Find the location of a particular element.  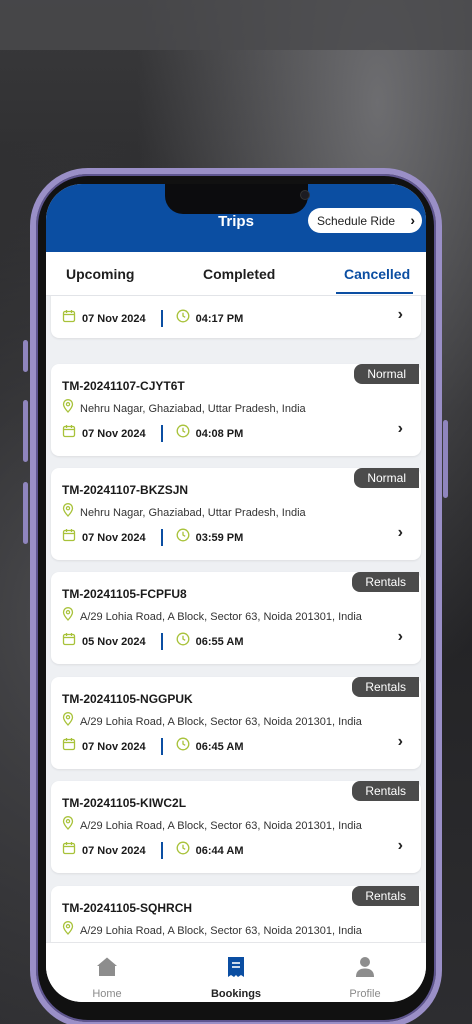

home-icon is located at coordinates (107, 969).